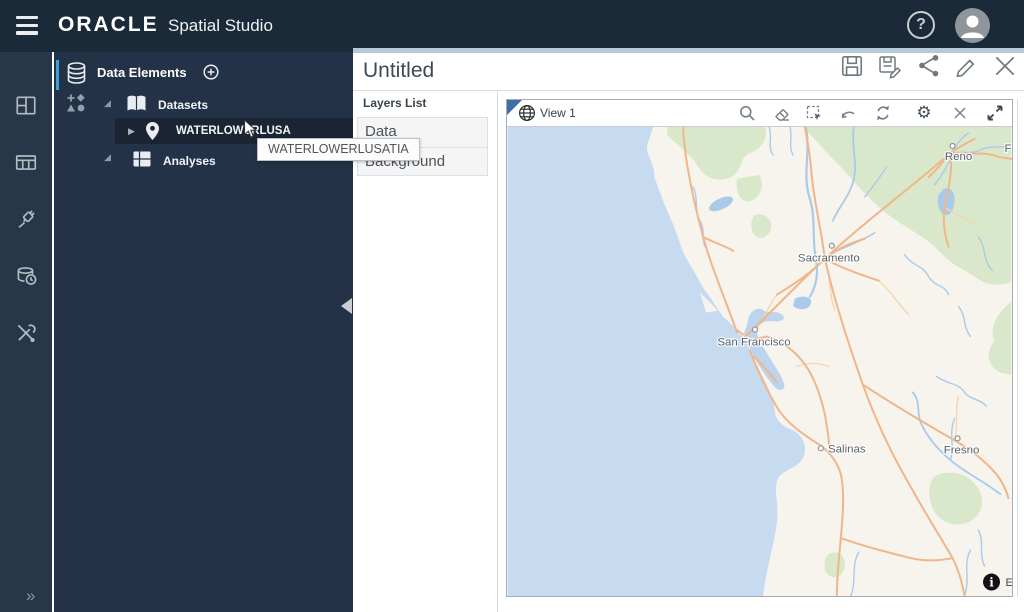  I want to click on datasets-table-icon, so click(26, 162).